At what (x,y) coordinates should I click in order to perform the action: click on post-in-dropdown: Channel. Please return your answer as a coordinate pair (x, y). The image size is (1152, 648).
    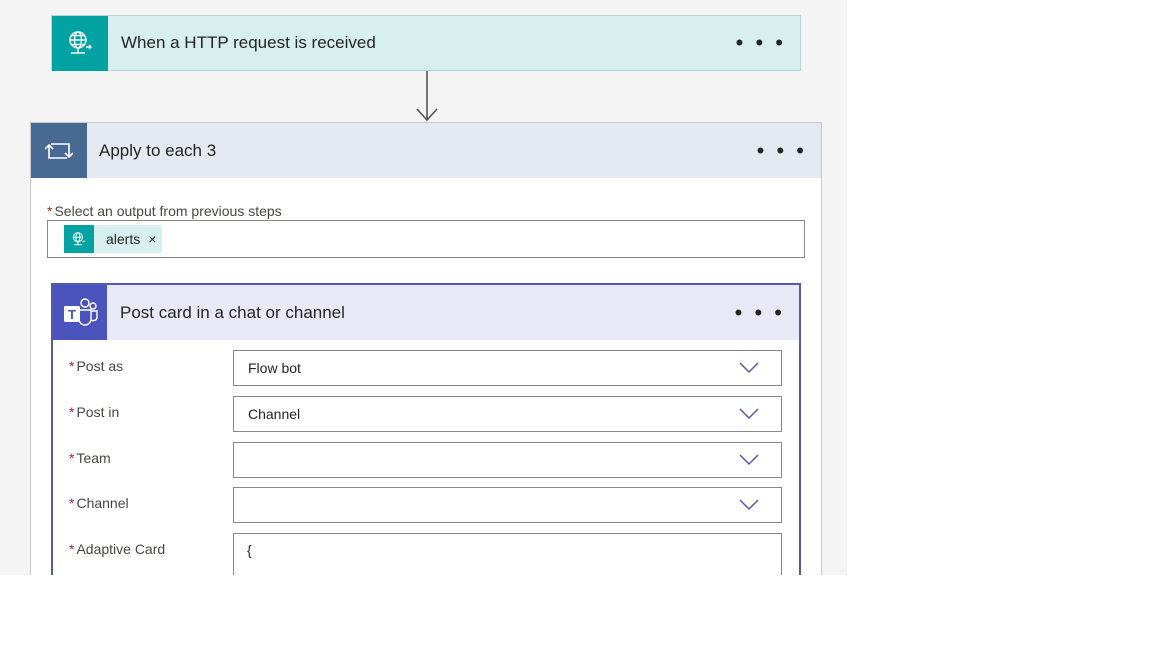
    Looking at the image, I should click on (507, 414).